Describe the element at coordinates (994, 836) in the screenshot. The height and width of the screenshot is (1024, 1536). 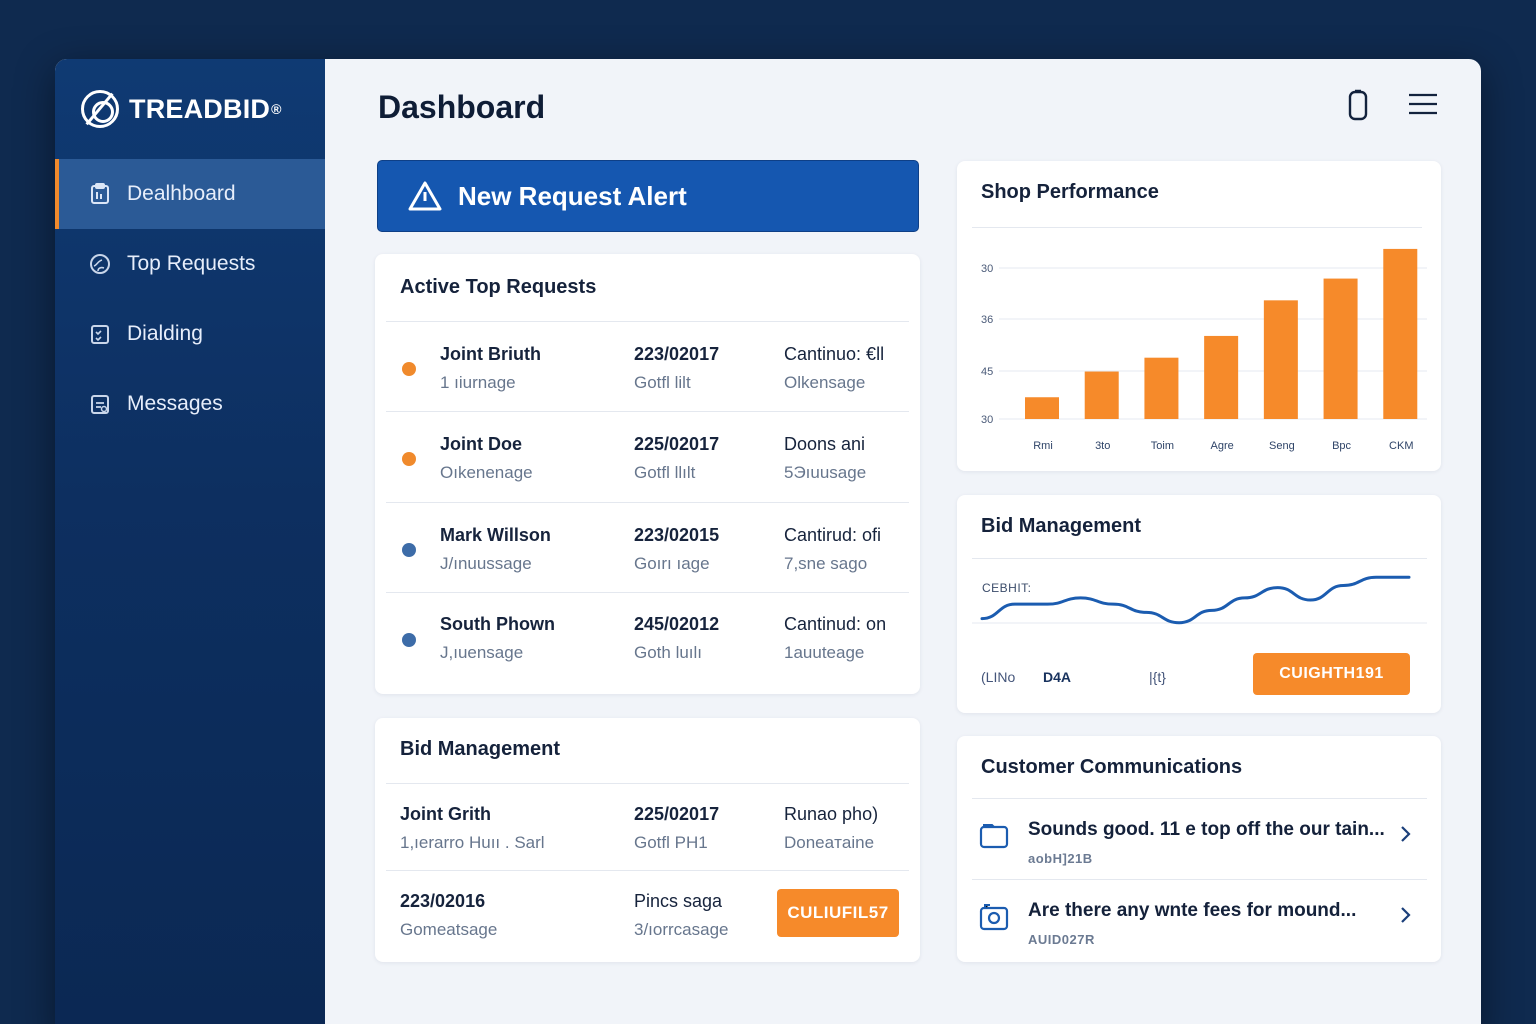
I see `folder-icon` at that location.